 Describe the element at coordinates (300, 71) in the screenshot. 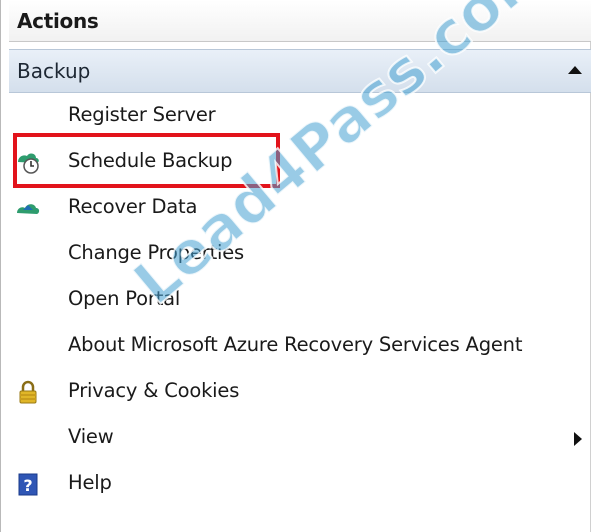

I see `backup-section-header: Backup` at that location.